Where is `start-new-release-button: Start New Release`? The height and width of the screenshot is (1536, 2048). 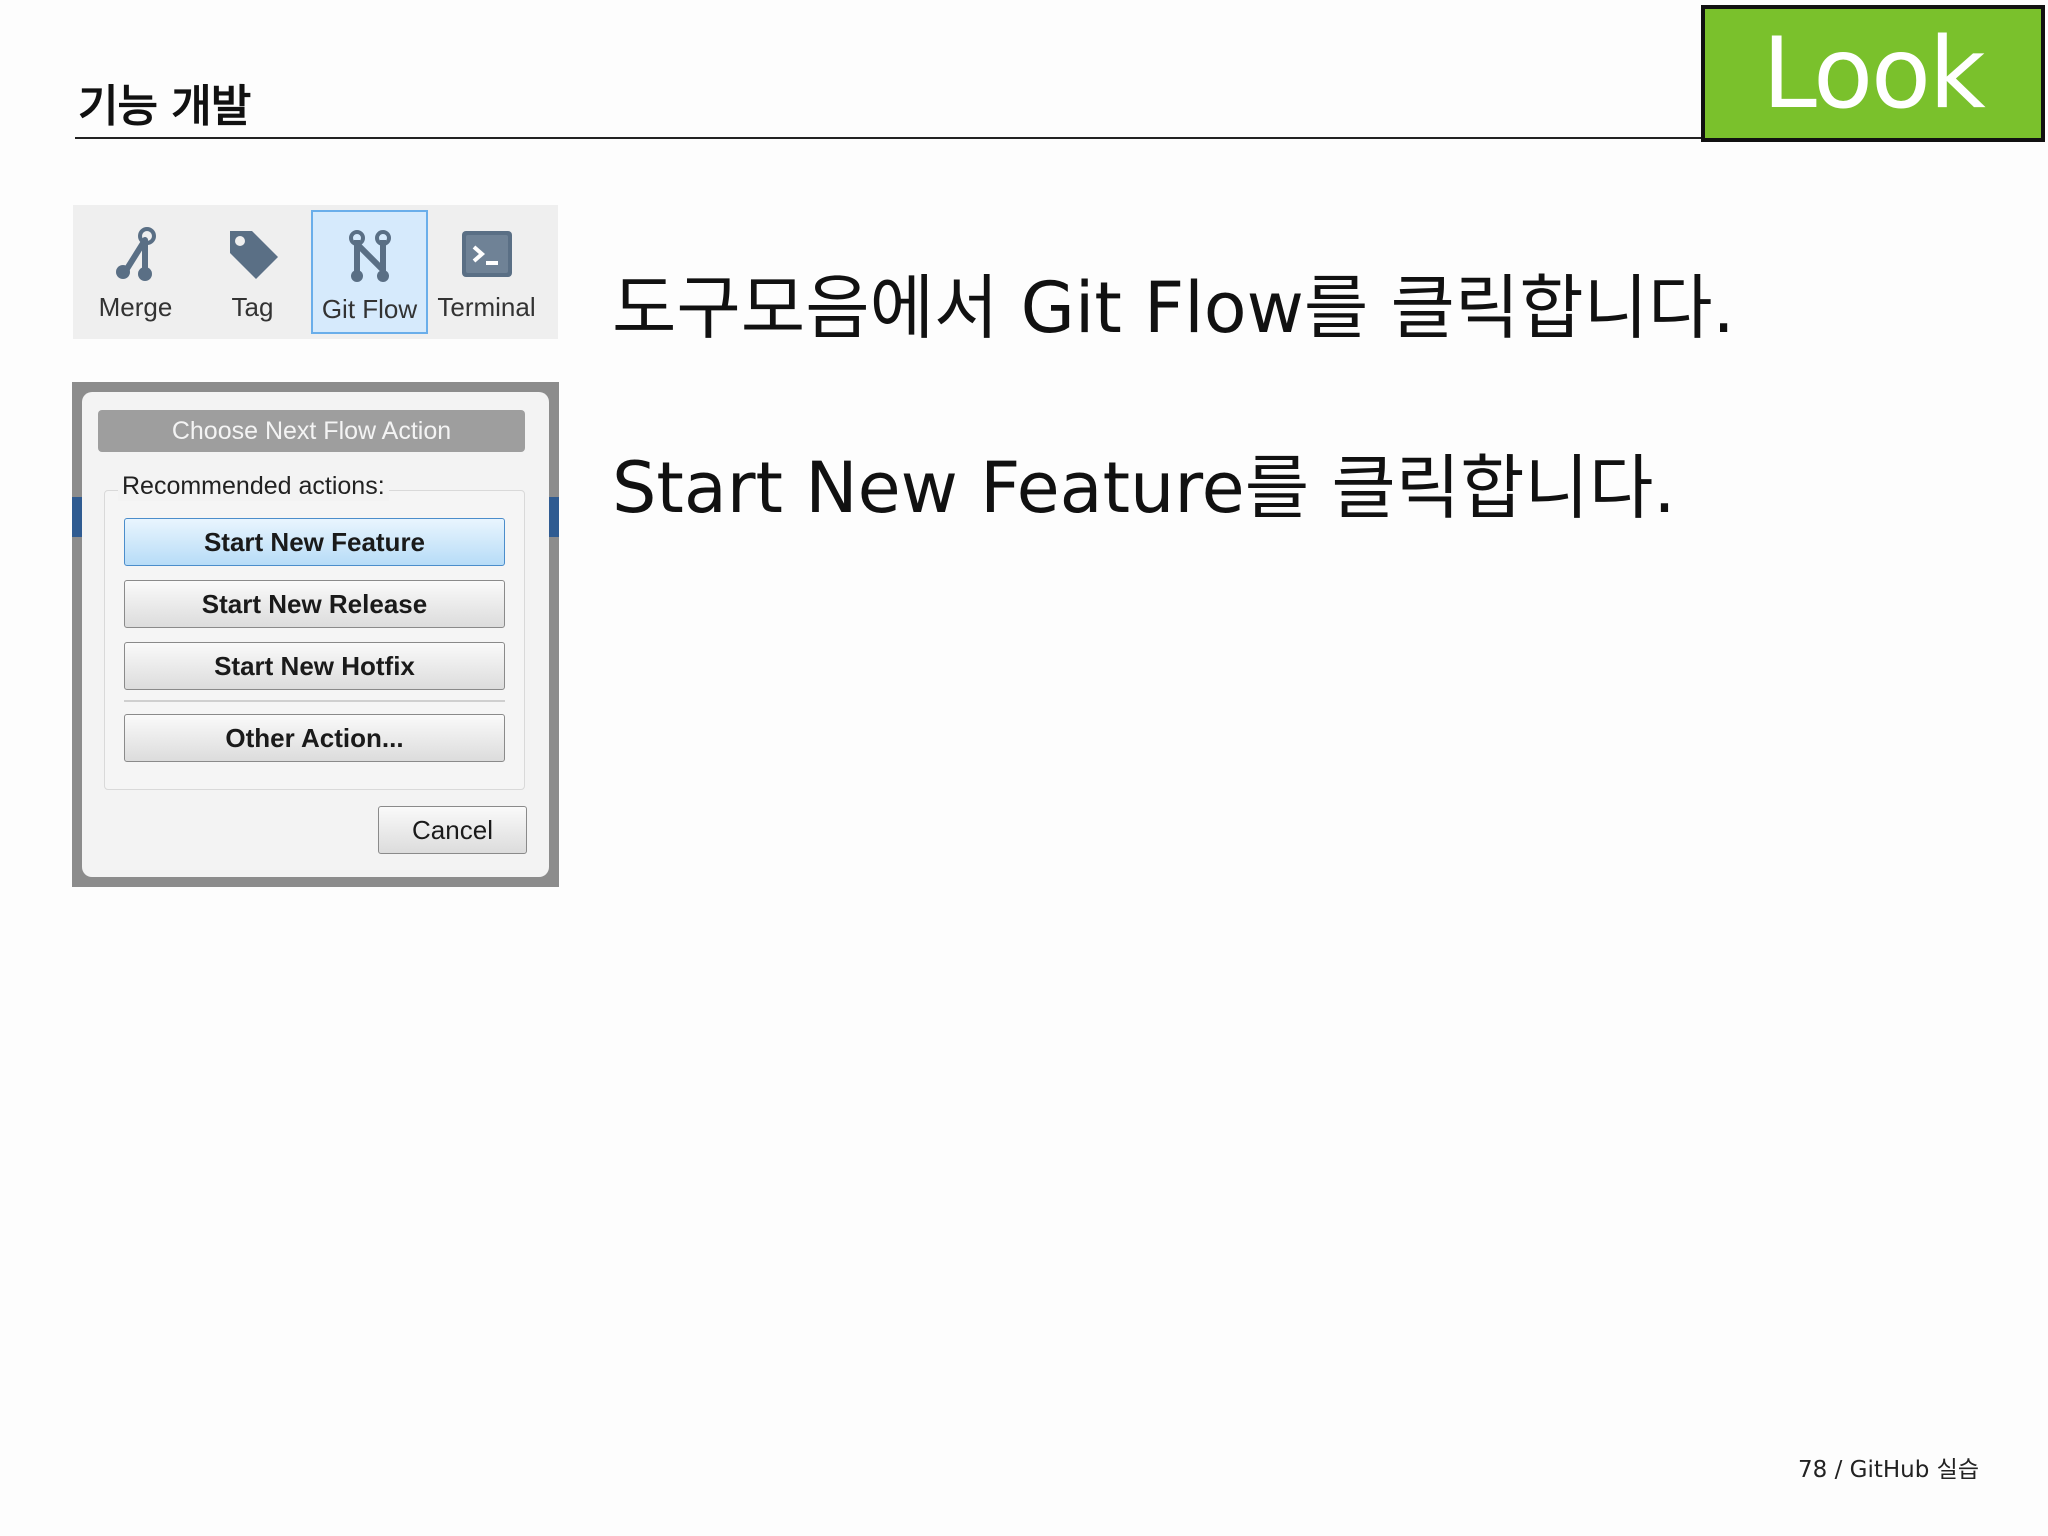
start-new-release-button: Start New Release is located at coordinates (314, 604).